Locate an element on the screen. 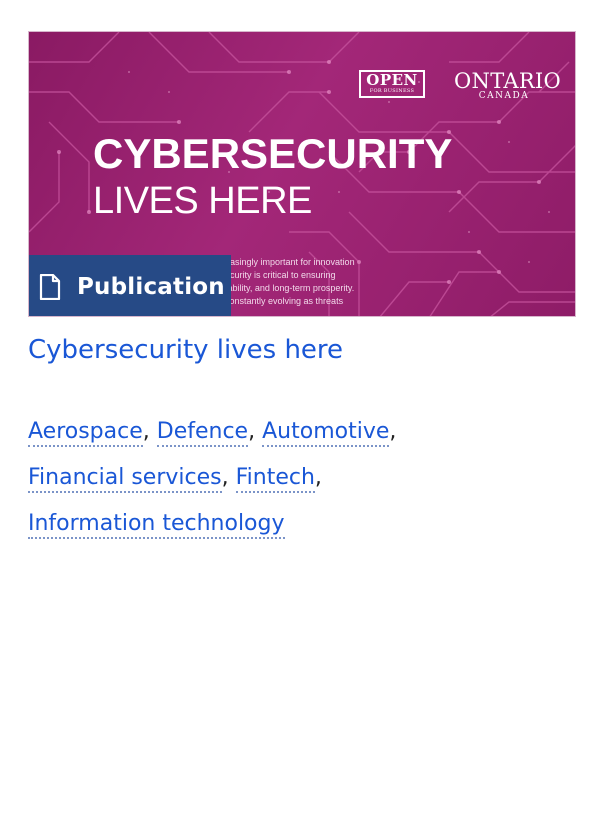  ontario-logo-text: ONTARIO is located at coordinates (508, 81).